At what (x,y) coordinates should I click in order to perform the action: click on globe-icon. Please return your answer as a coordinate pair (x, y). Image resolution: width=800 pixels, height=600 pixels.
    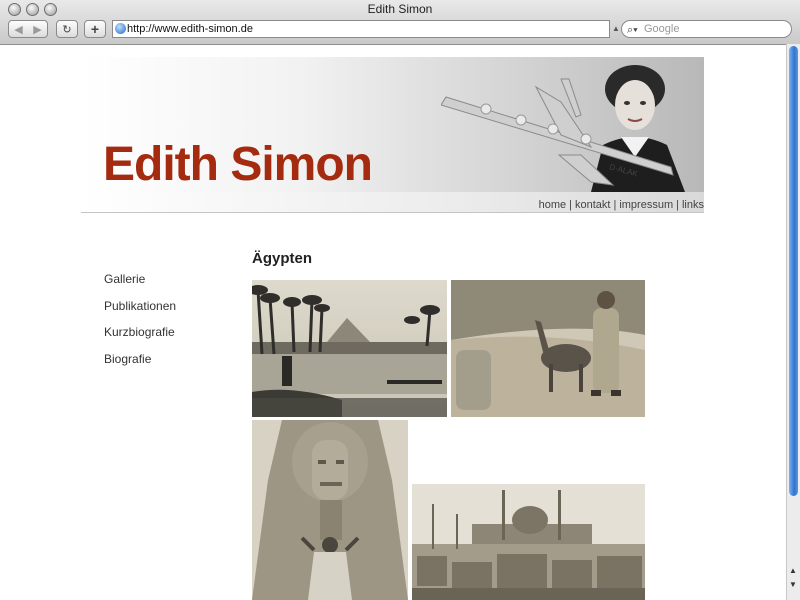
    Looking at the image, I should click on (120, 28).